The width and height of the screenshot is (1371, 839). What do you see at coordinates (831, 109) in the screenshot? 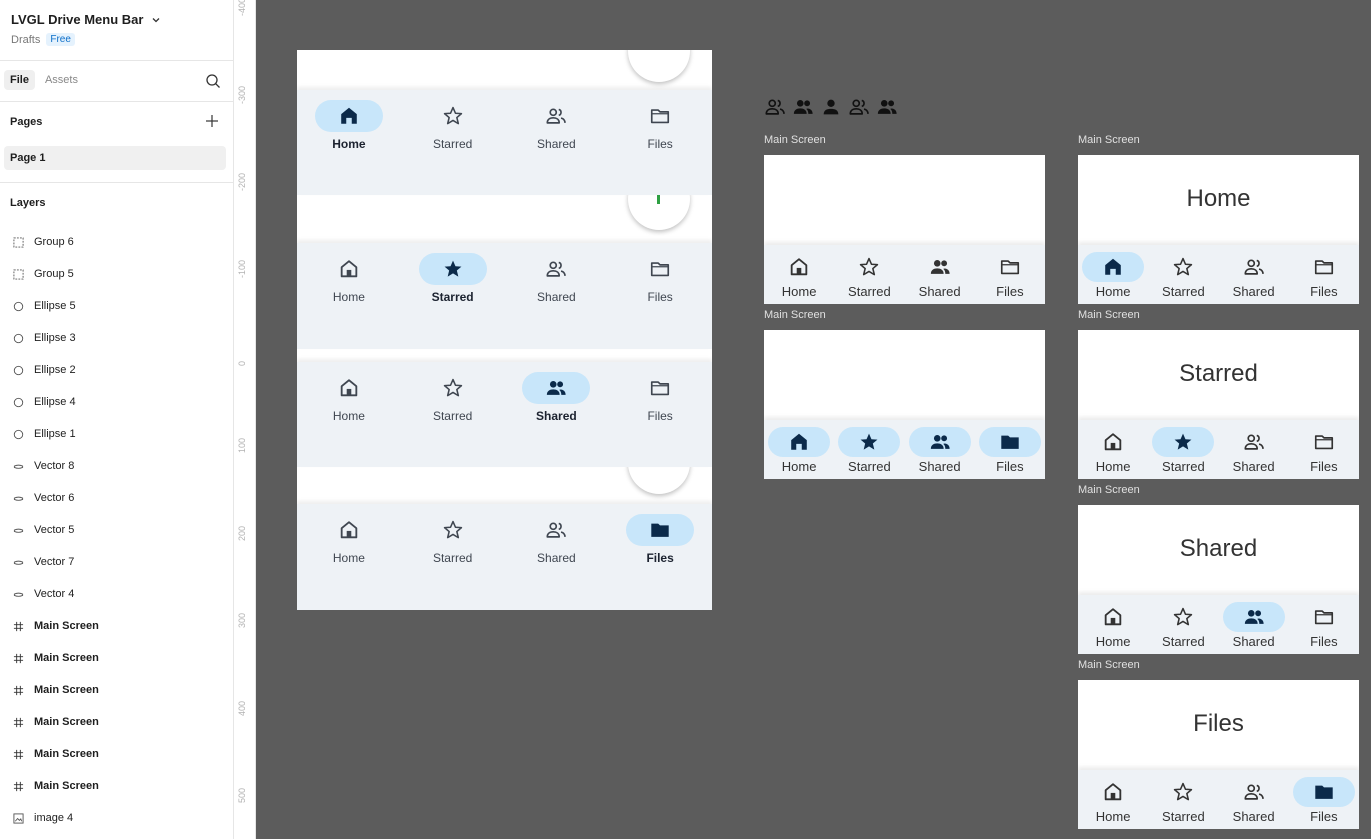
I see `person-icon` at bounding box center [831, 109].